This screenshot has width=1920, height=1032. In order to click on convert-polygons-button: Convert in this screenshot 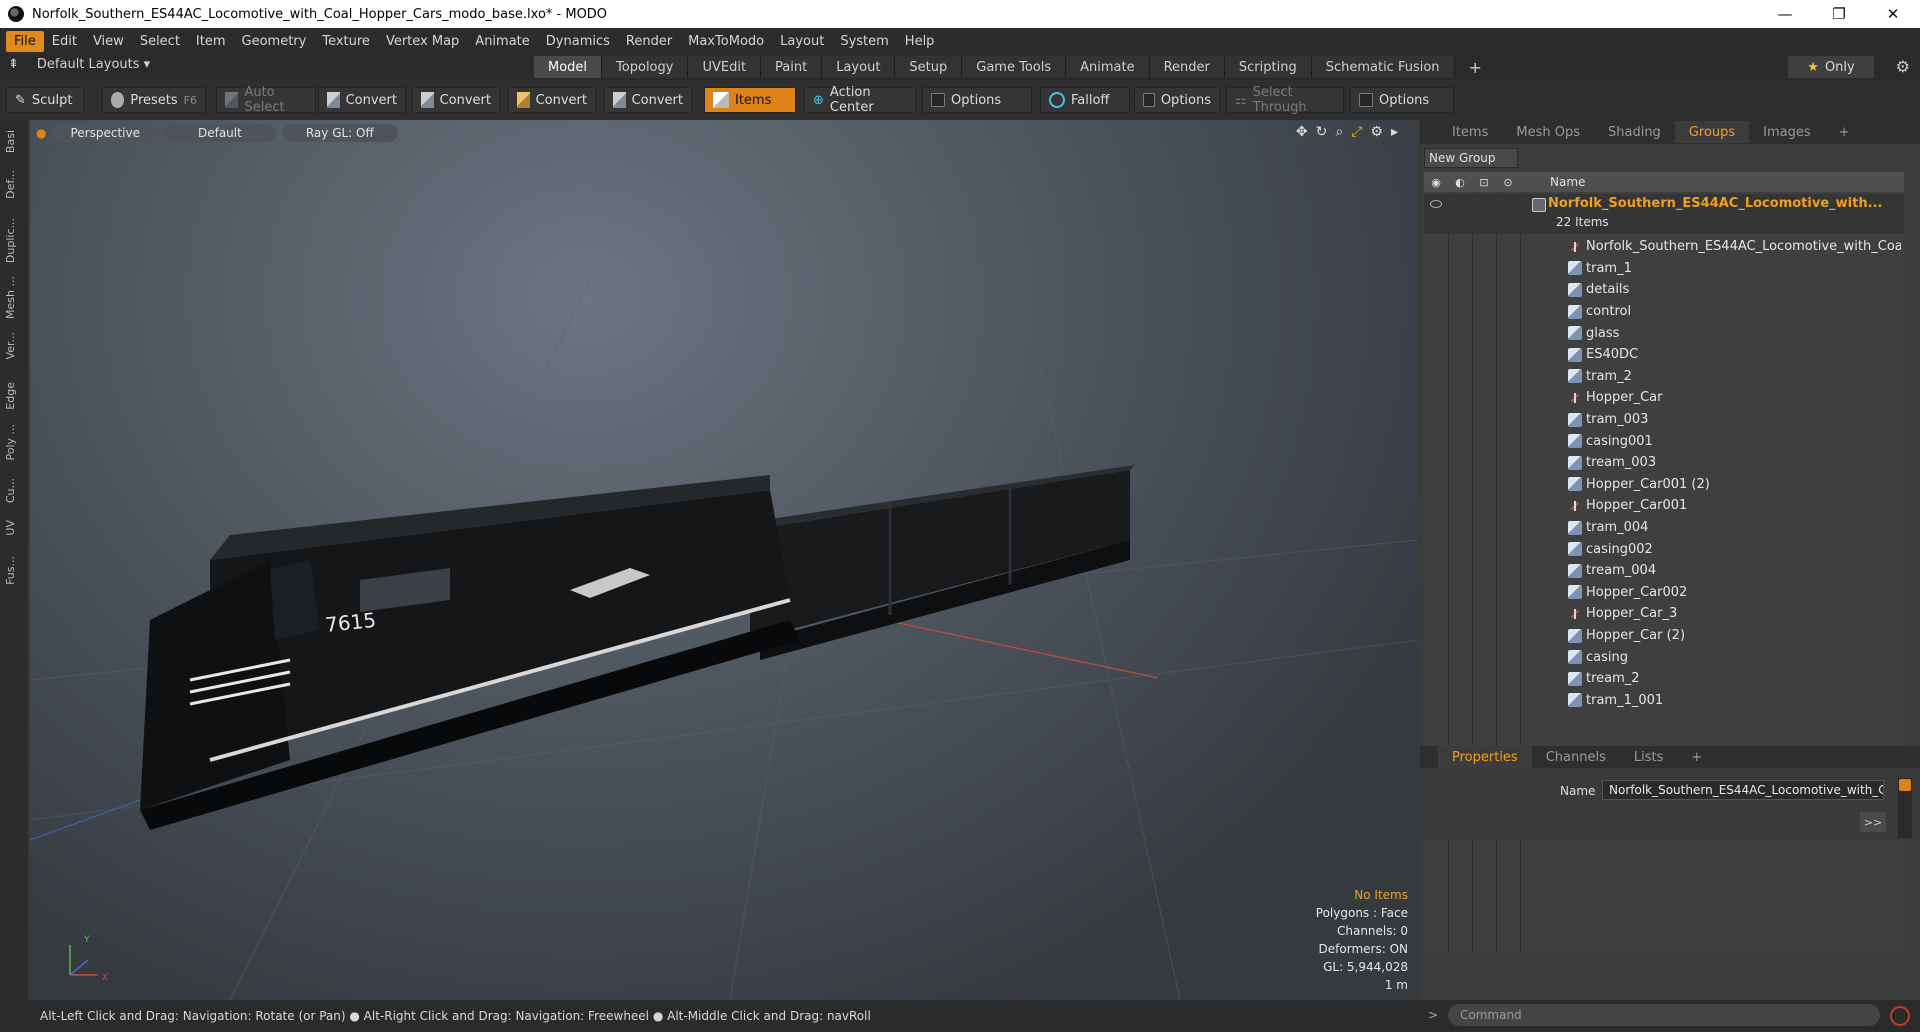, I will do `click(552, 100)`.